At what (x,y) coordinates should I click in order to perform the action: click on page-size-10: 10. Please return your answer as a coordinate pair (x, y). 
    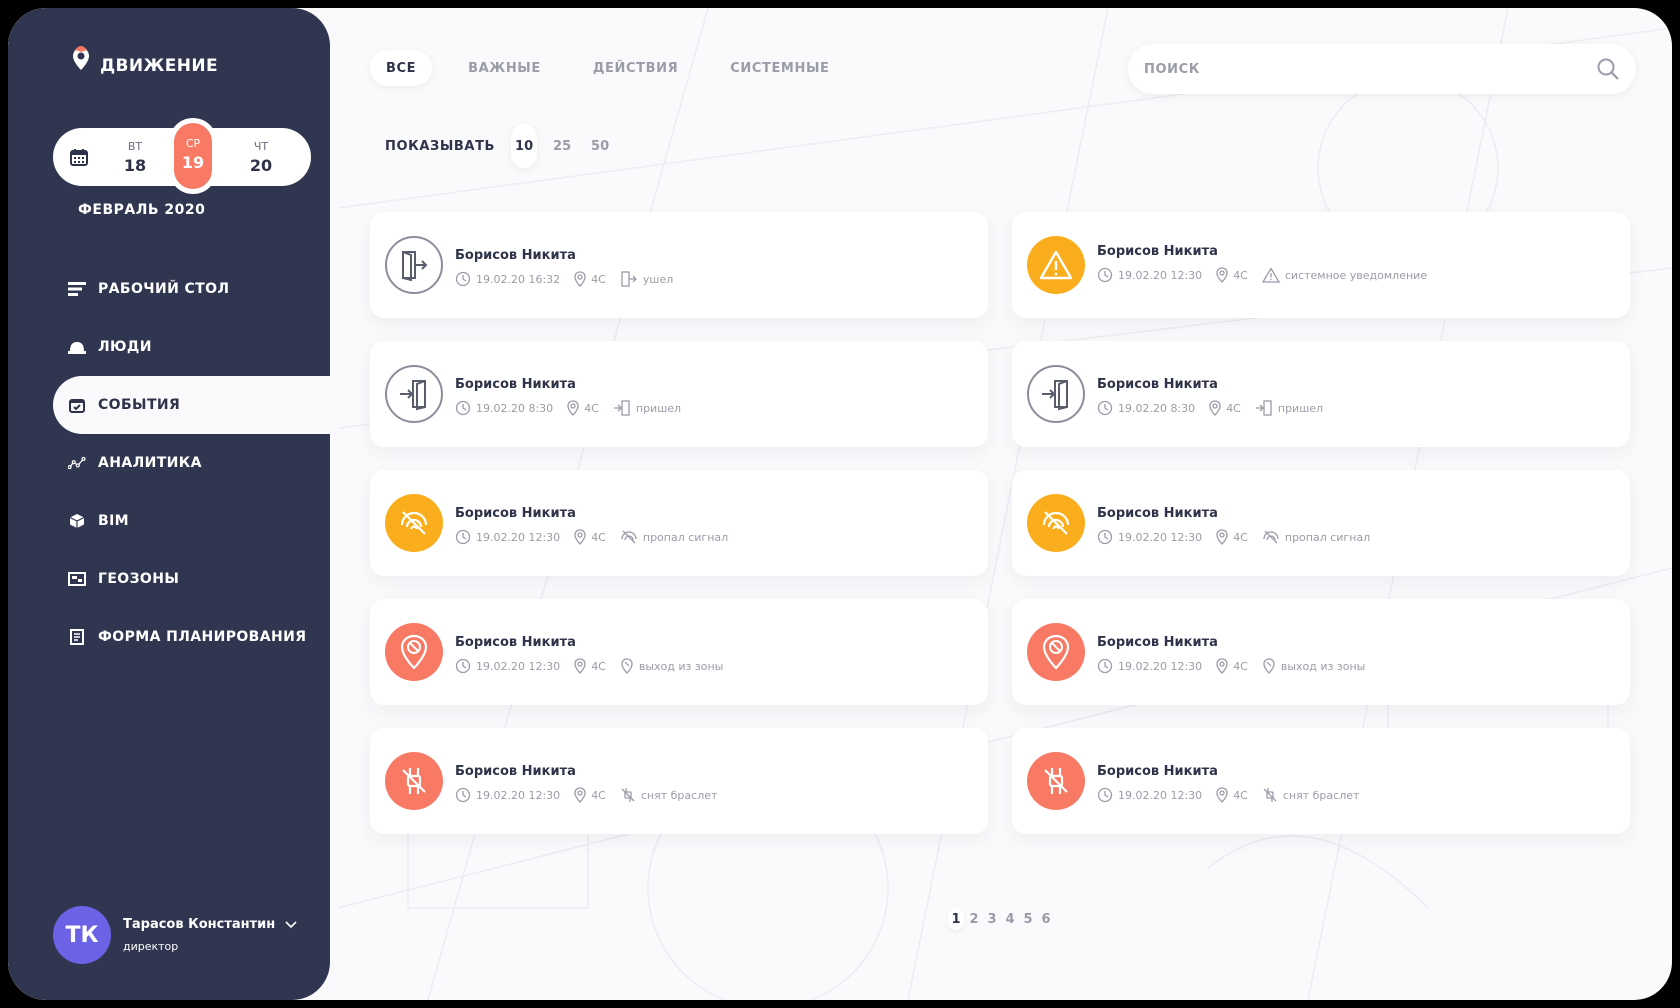
    Looking at the image, I should click on (524, 146).